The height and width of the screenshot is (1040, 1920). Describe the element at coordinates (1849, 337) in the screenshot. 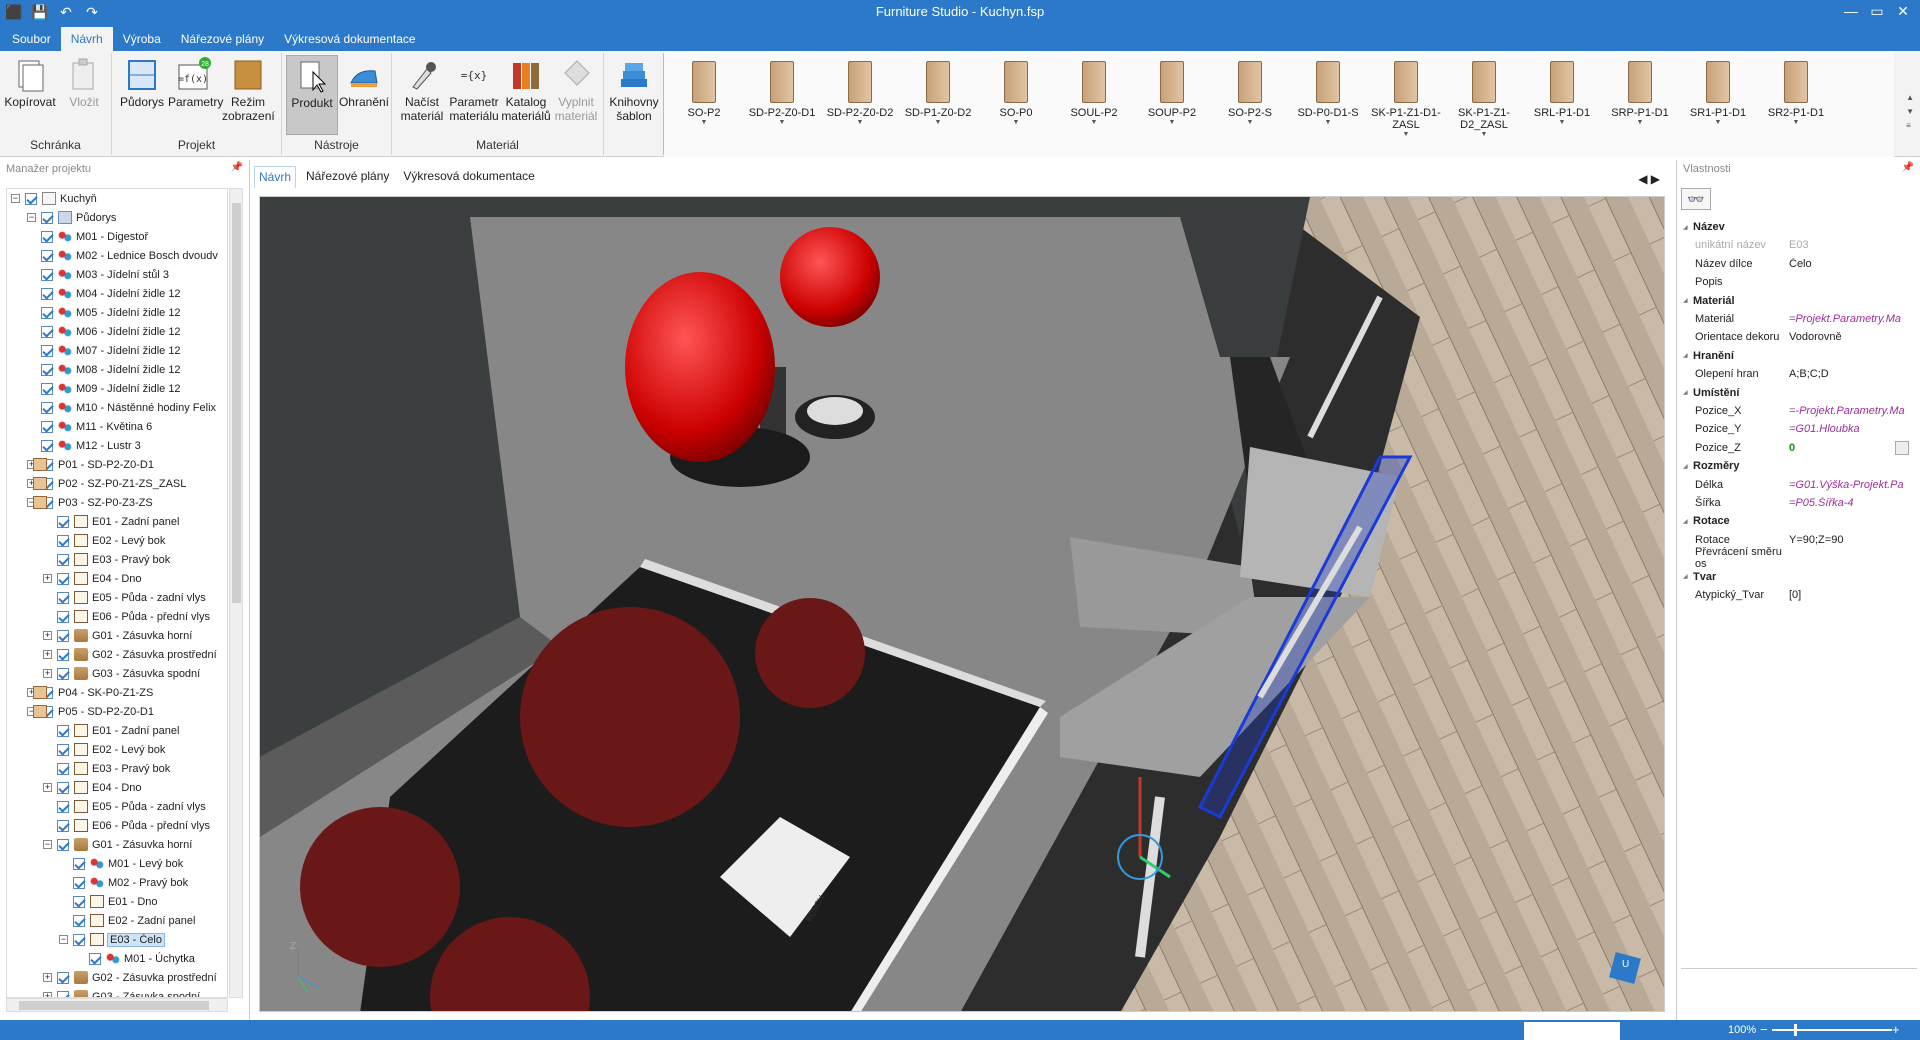

I see `property-value: Vodorovně` at that location.